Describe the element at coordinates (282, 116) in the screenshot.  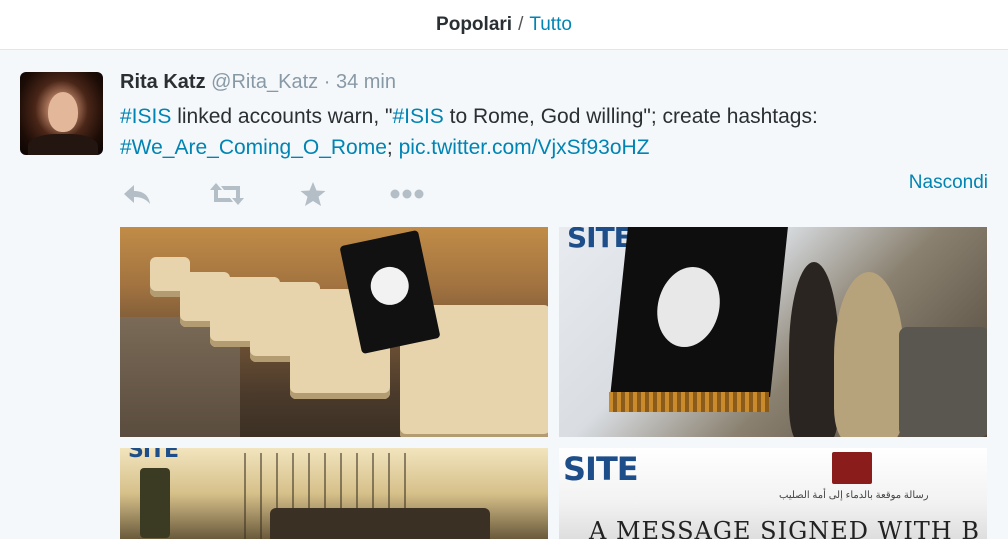
I see `tweet-text-part-1: linked accounts warn, "` at that location.